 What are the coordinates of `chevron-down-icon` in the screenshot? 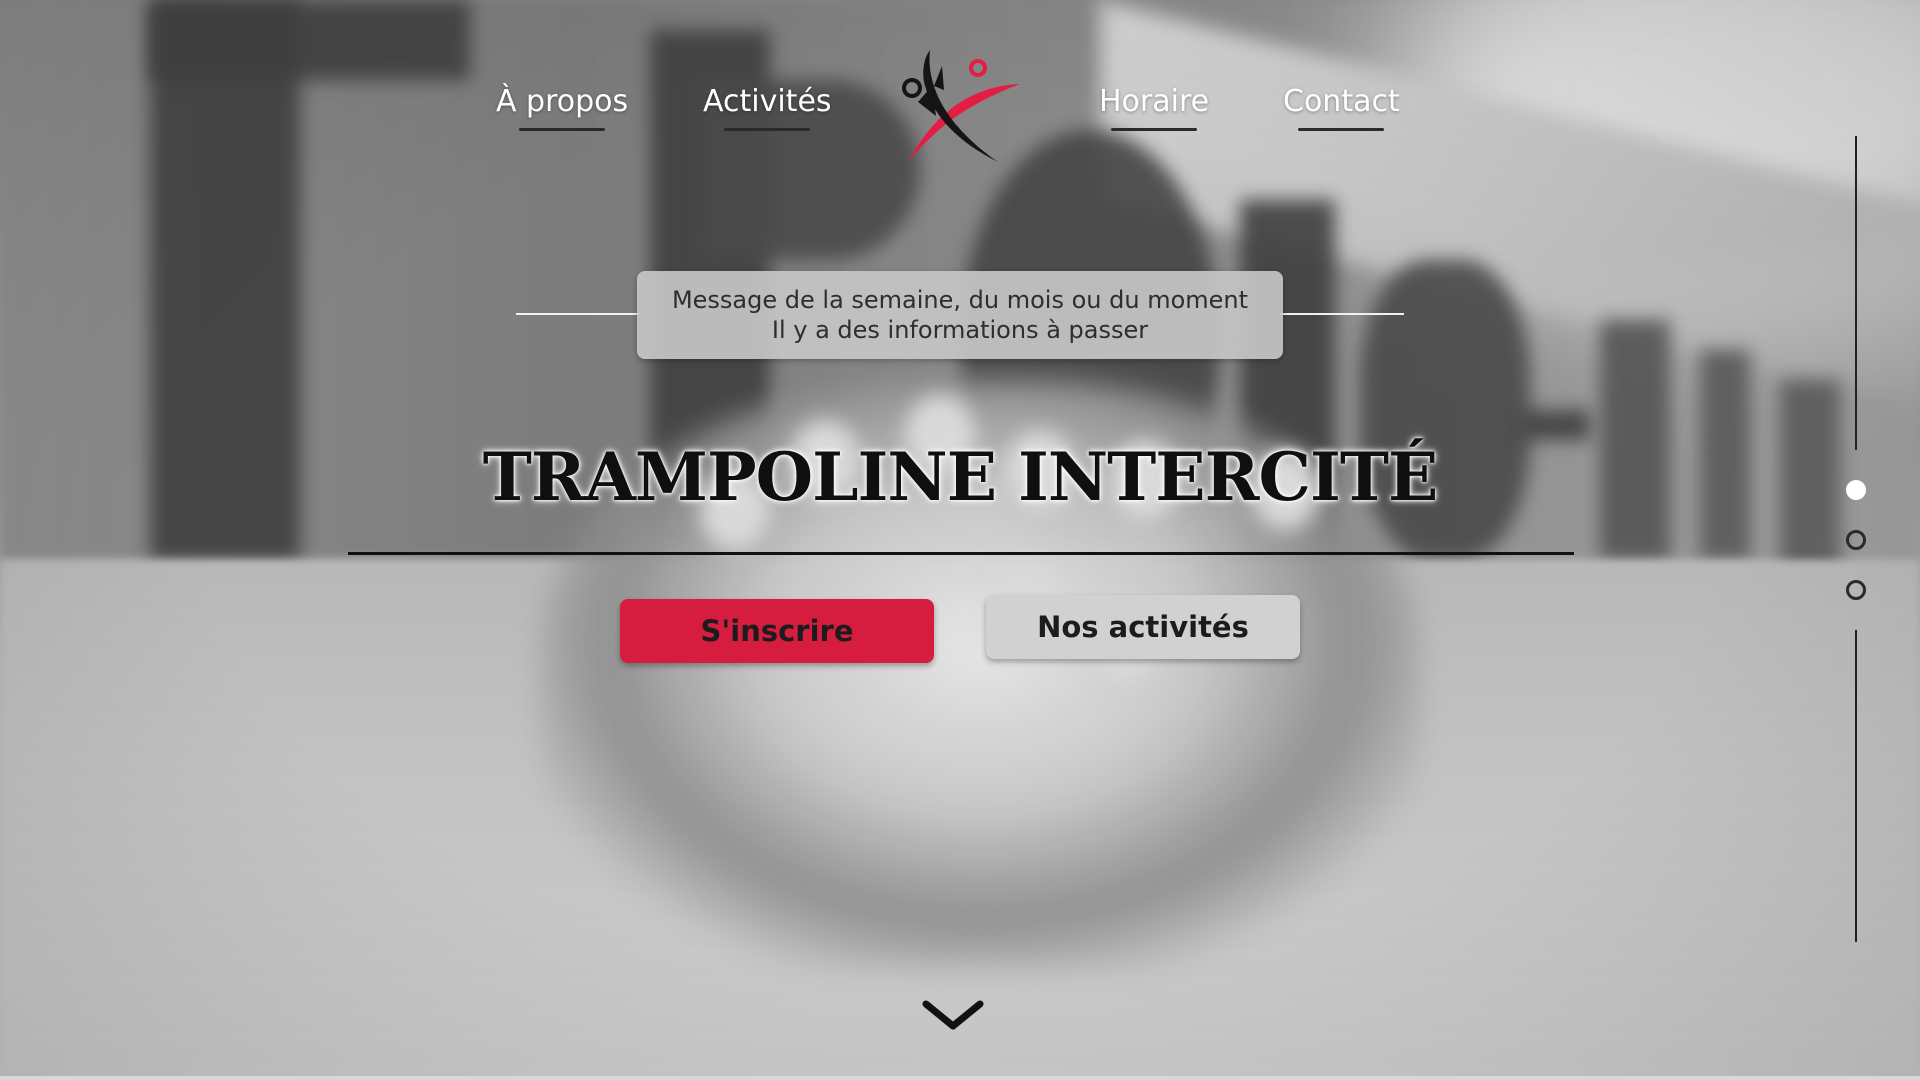 It's located at (953, 1016).